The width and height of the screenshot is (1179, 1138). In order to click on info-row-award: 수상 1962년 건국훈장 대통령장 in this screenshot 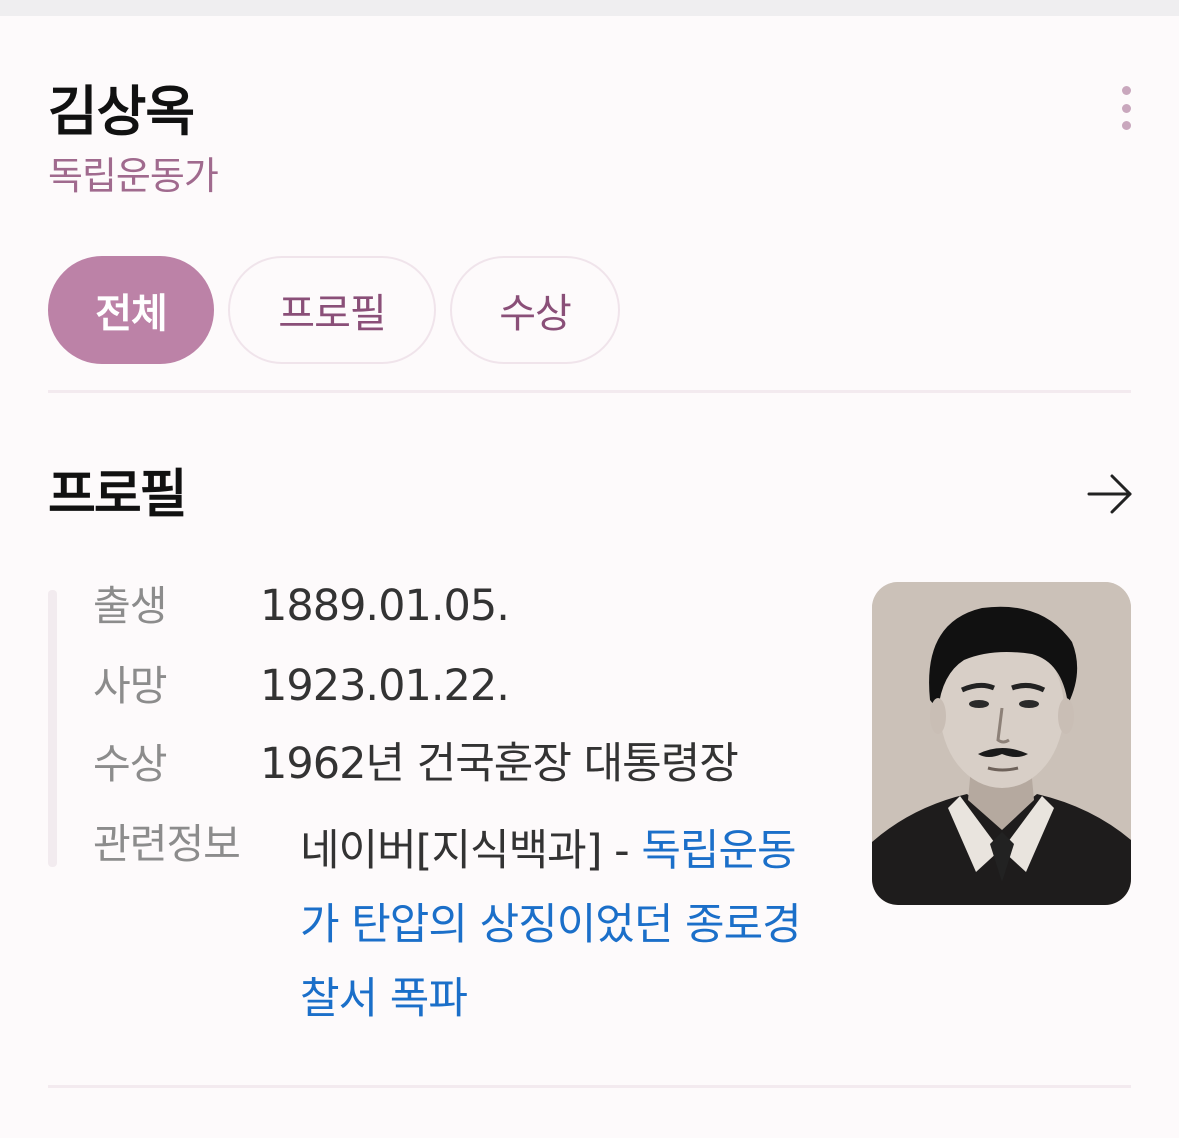, I will do `click(416, 764)`.